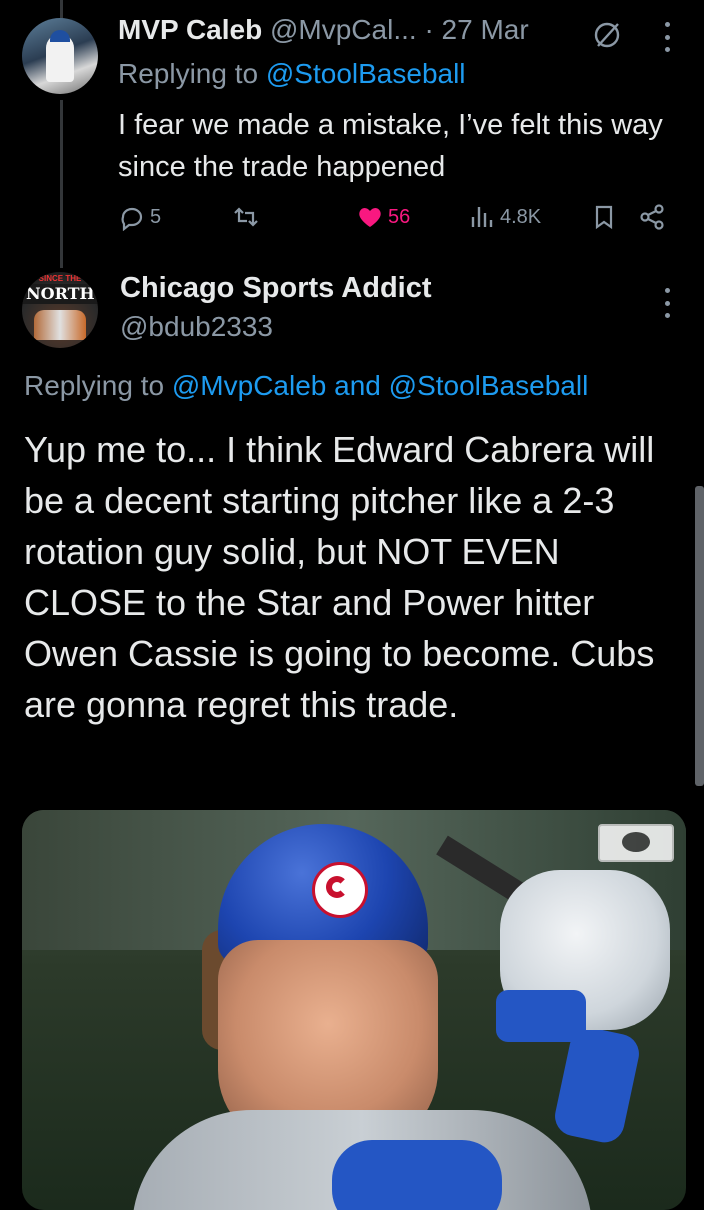 The image size is (704, 1210). What do you see at coordinates (383, 217) in the screenshot?
I see `like-button: 56` at bounding box center [383, 217].